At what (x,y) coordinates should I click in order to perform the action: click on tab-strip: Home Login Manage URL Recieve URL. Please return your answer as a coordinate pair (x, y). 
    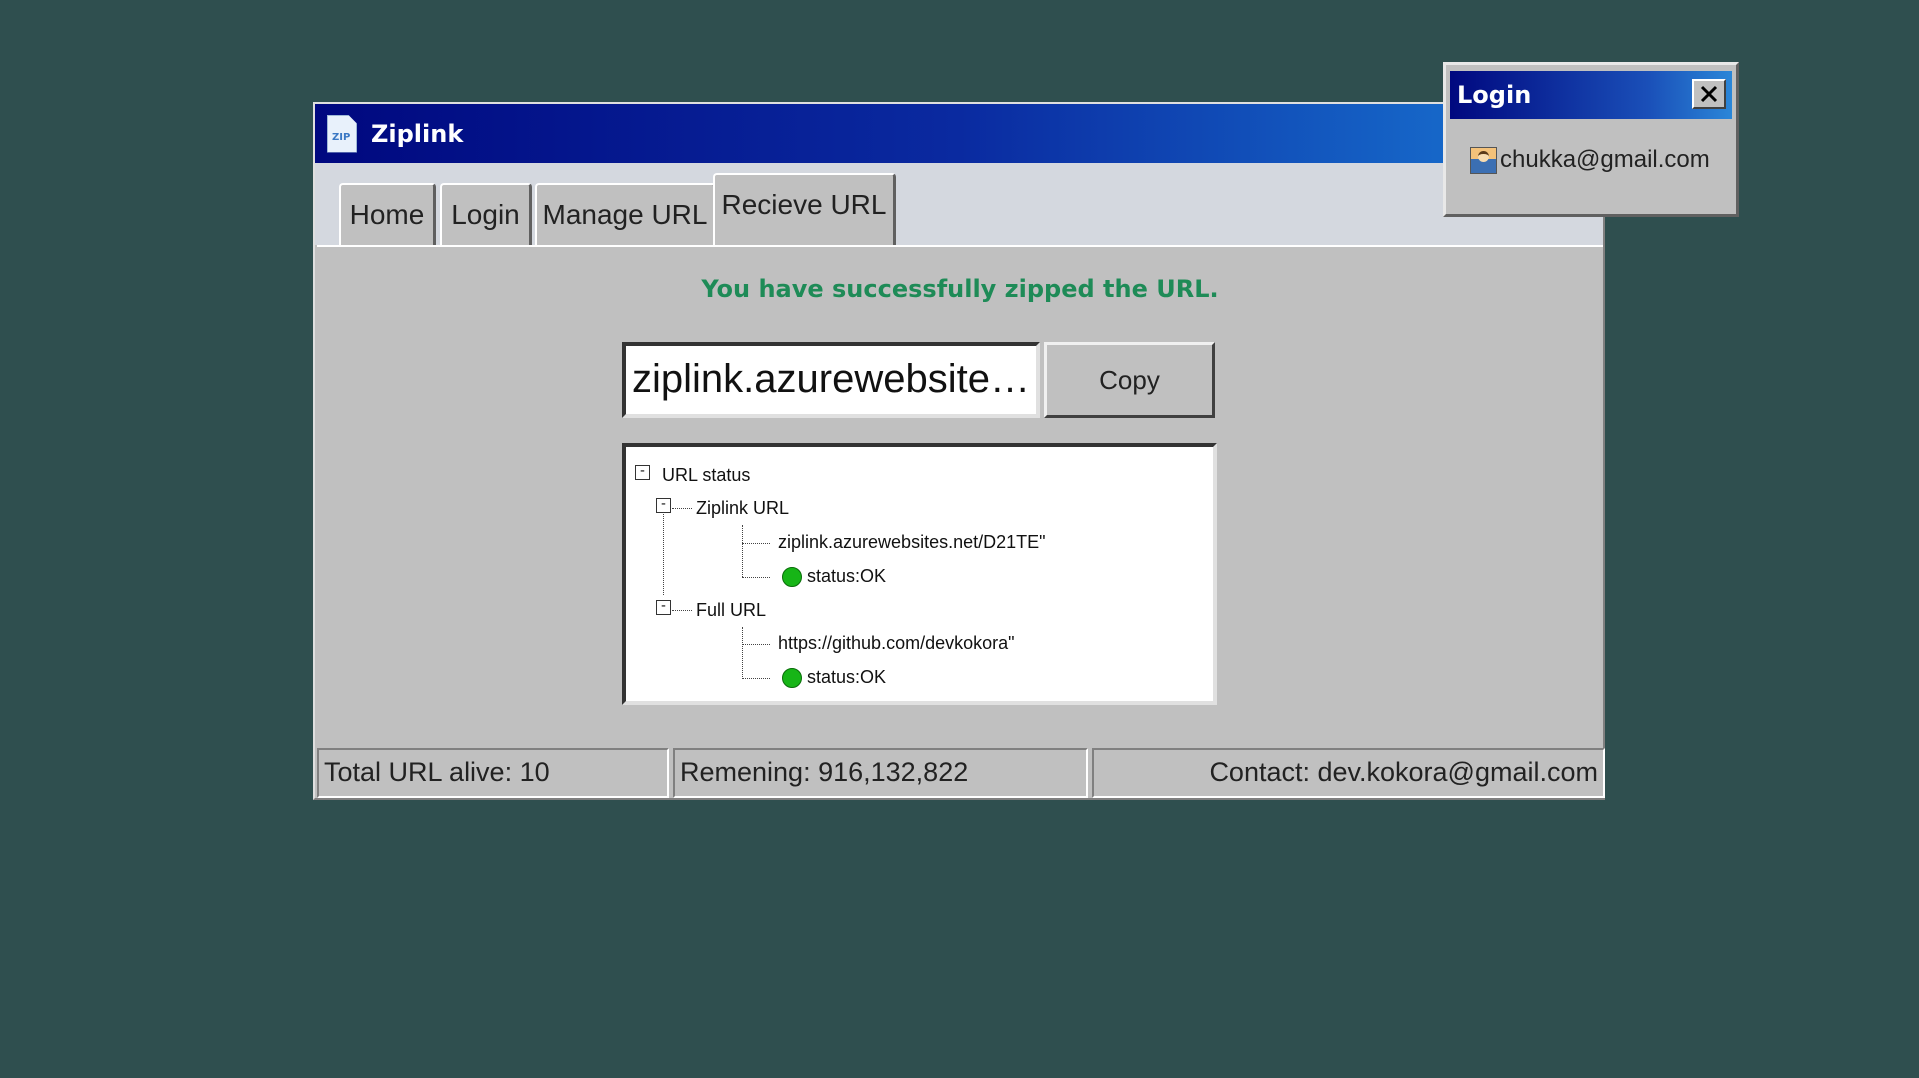
    Looking at the image, I should click on (959, 204).